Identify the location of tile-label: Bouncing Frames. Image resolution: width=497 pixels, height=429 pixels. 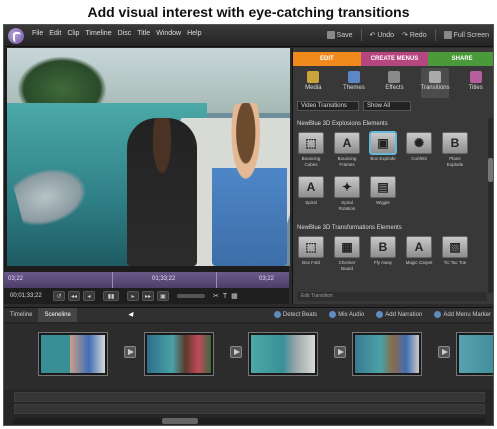
(347, 161).